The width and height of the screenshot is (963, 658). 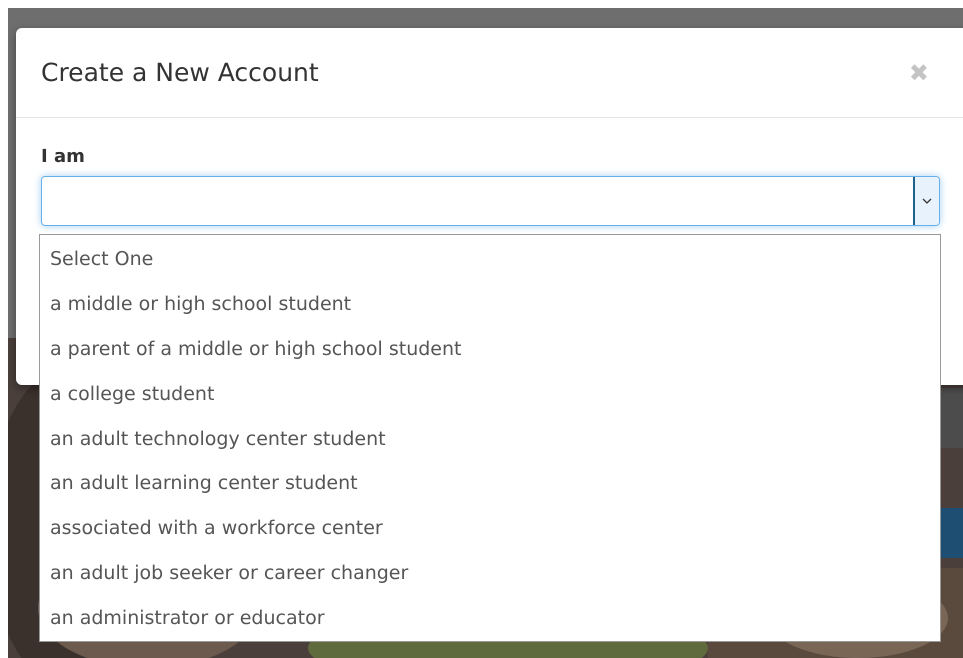 I want to click on dialog-title: Create a New Account, so click(x=180, y=72).